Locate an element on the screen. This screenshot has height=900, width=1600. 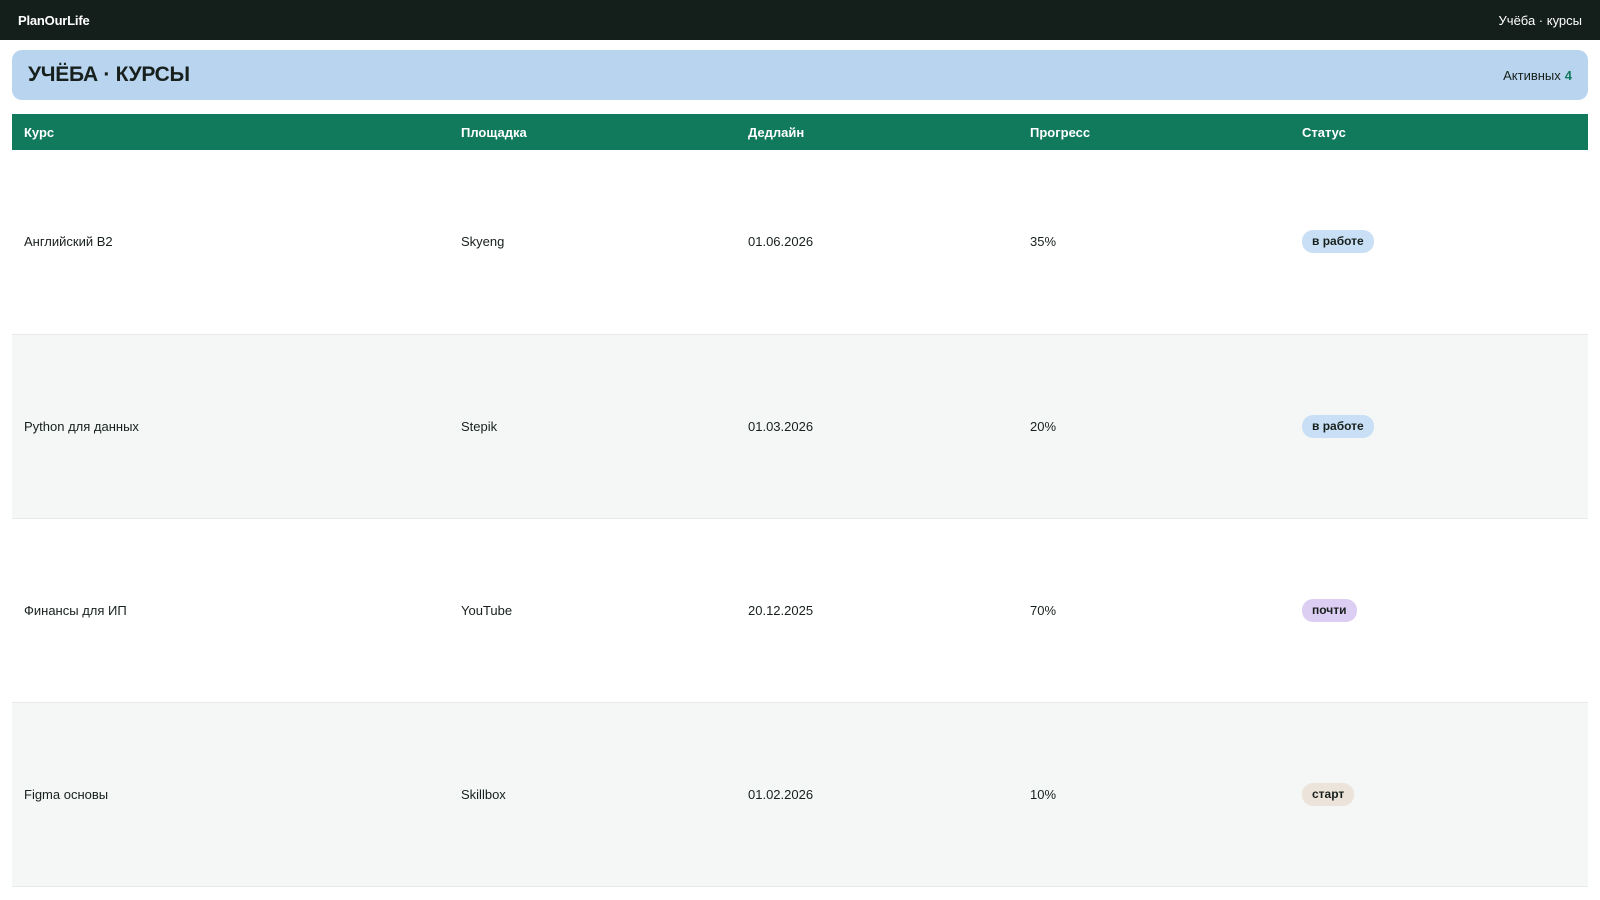
column-header-progress: Прогресс is located at coordinates (1154, 132).